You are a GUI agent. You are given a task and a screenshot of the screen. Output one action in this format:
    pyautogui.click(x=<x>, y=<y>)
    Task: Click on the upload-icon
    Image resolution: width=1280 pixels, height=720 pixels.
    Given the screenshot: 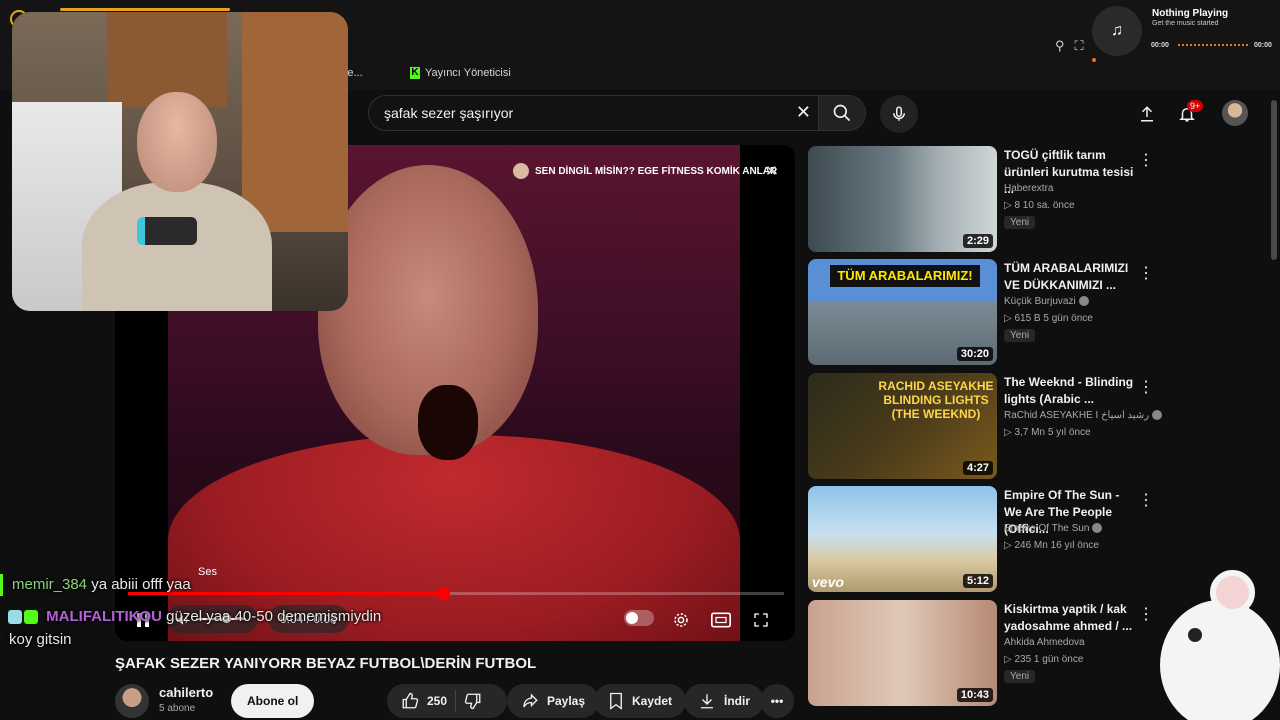 What is the action you would take?
    pyautogui.click(x=1147, y=114)
    